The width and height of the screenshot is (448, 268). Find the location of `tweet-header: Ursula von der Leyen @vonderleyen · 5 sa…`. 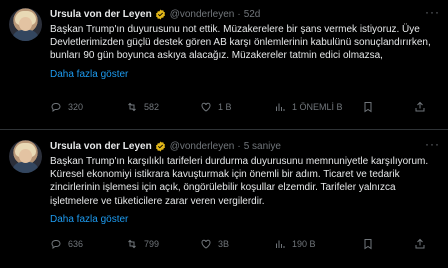

tweet-header: Ursula von der Leyen @vonderleyen · 5 sa… is located at coordinates (245, 146).